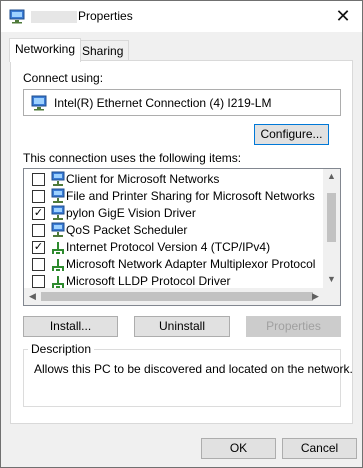 Image resolution: width=363 pixels, height=468 pixels. I want to click on window-title: Properties, so click(105, 16).